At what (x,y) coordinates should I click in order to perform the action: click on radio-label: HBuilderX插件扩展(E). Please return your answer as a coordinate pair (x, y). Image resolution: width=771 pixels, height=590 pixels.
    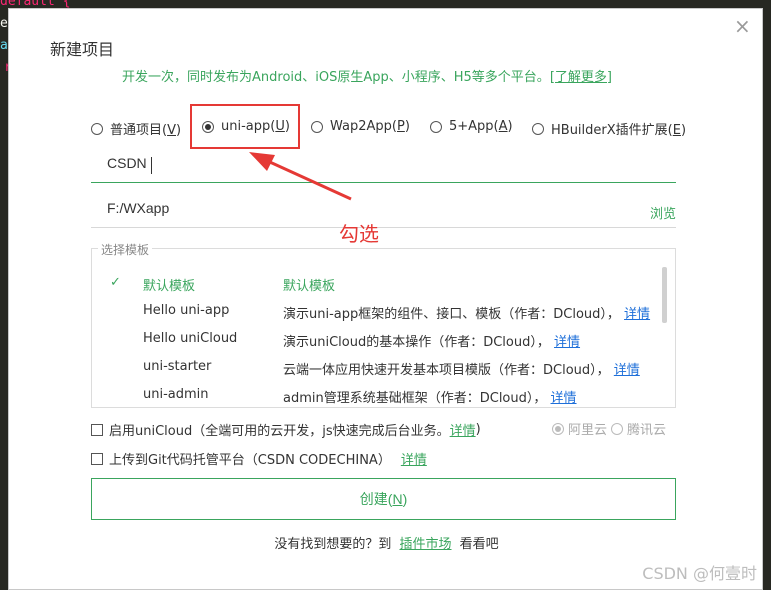
    Looking at the image, I should click on (619, 130).